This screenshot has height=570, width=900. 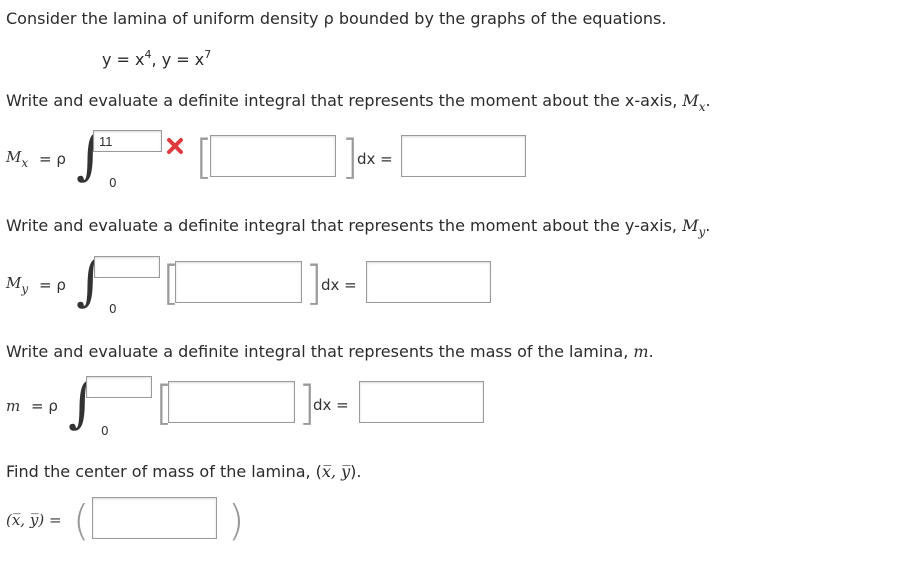 What do you see at coordinates (702, 232) in the screenshot?
I see `my-prompt-subscript: y` at bounding box center [702, 232].